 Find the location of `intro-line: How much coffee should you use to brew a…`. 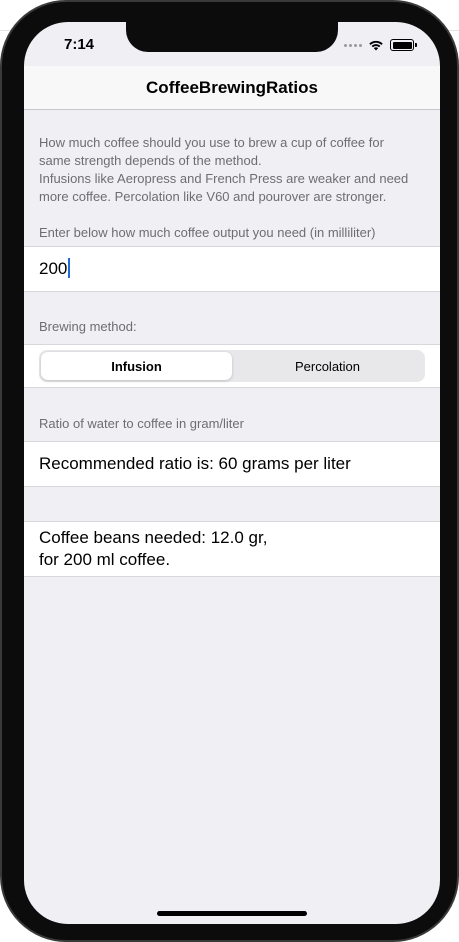

intro-line: How much coffee should you use to brew a… is located at coordinates (211, 142).